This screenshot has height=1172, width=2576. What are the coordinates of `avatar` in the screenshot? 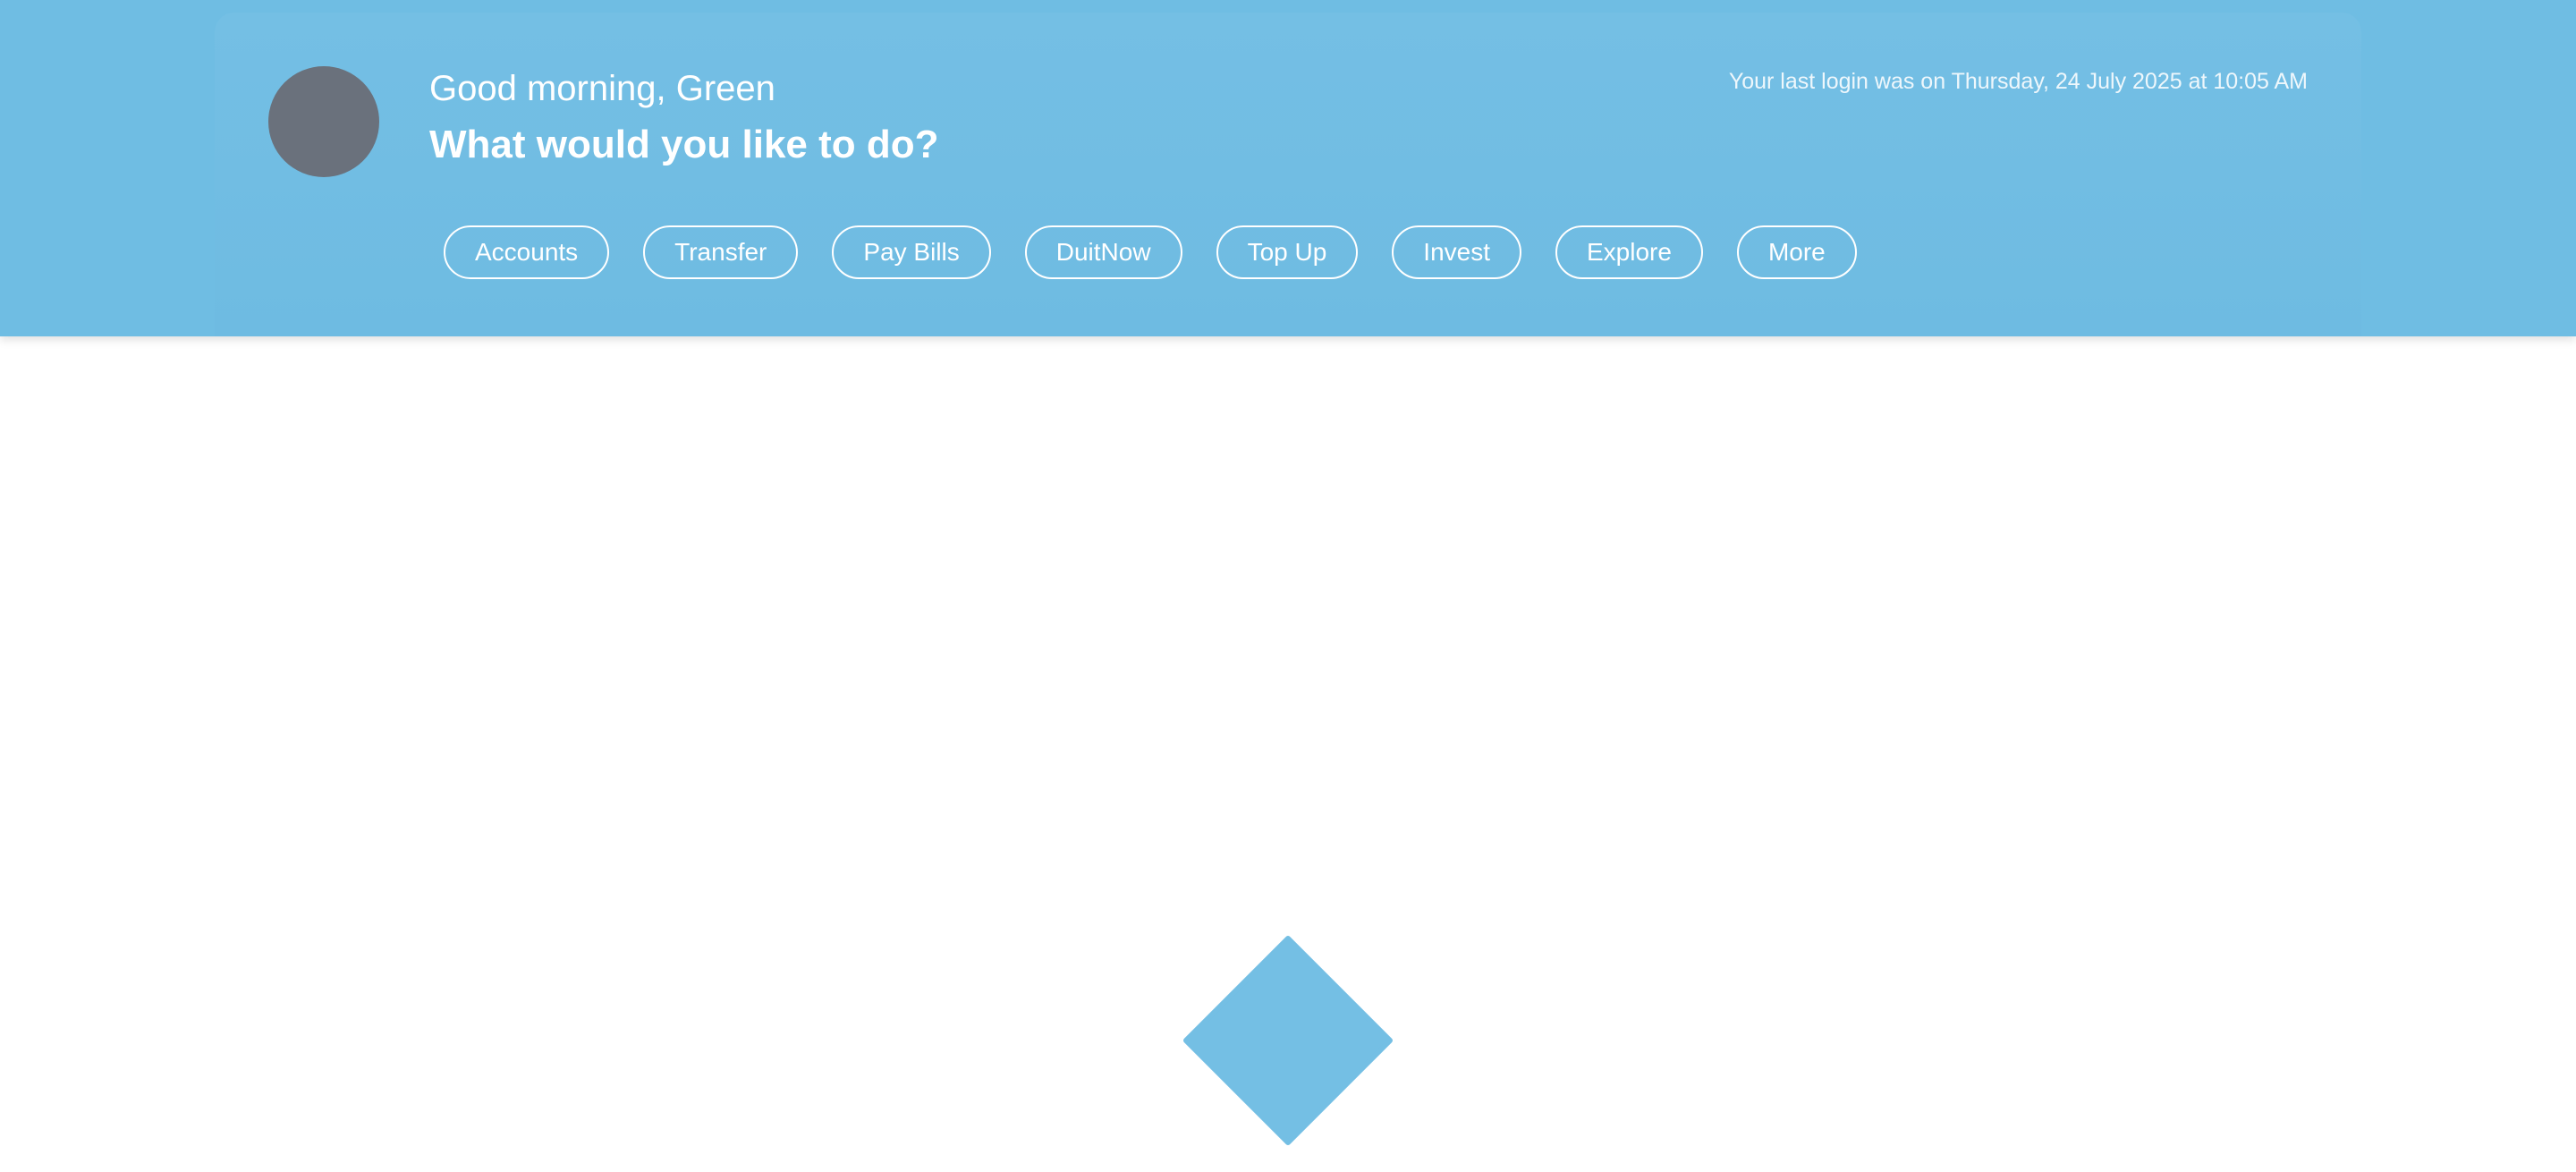 It's located at (323, 121).